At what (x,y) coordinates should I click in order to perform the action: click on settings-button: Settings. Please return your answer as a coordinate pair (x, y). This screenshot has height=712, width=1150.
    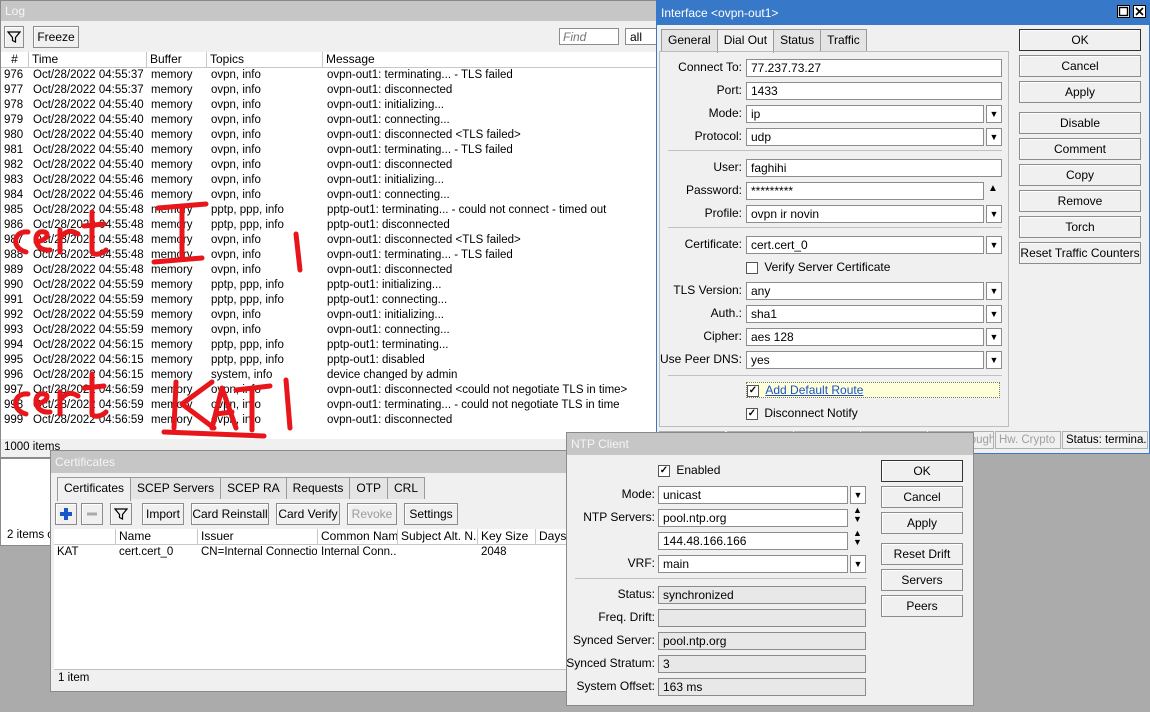
    Looking at the image, I should click on (431, 514).